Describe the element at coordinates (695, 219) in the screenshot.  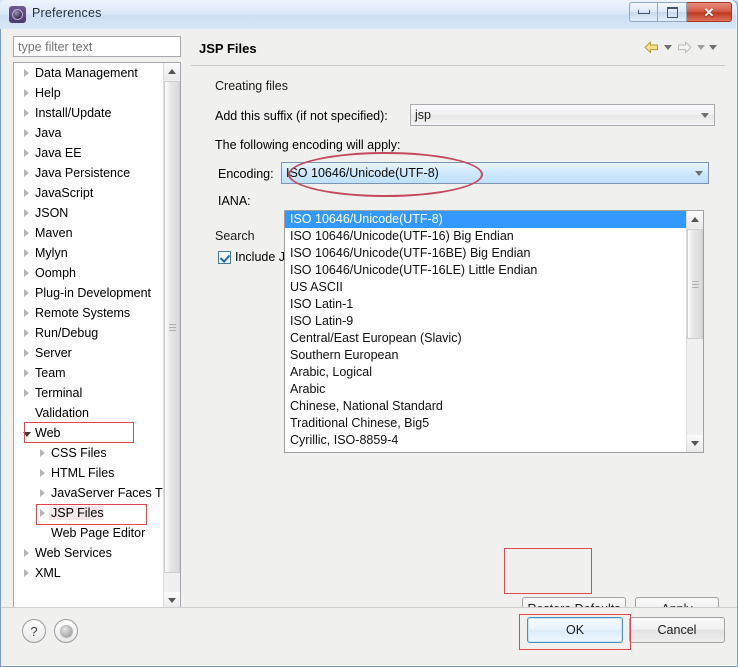
I see `dropdown-scroll-up-button` at that location.